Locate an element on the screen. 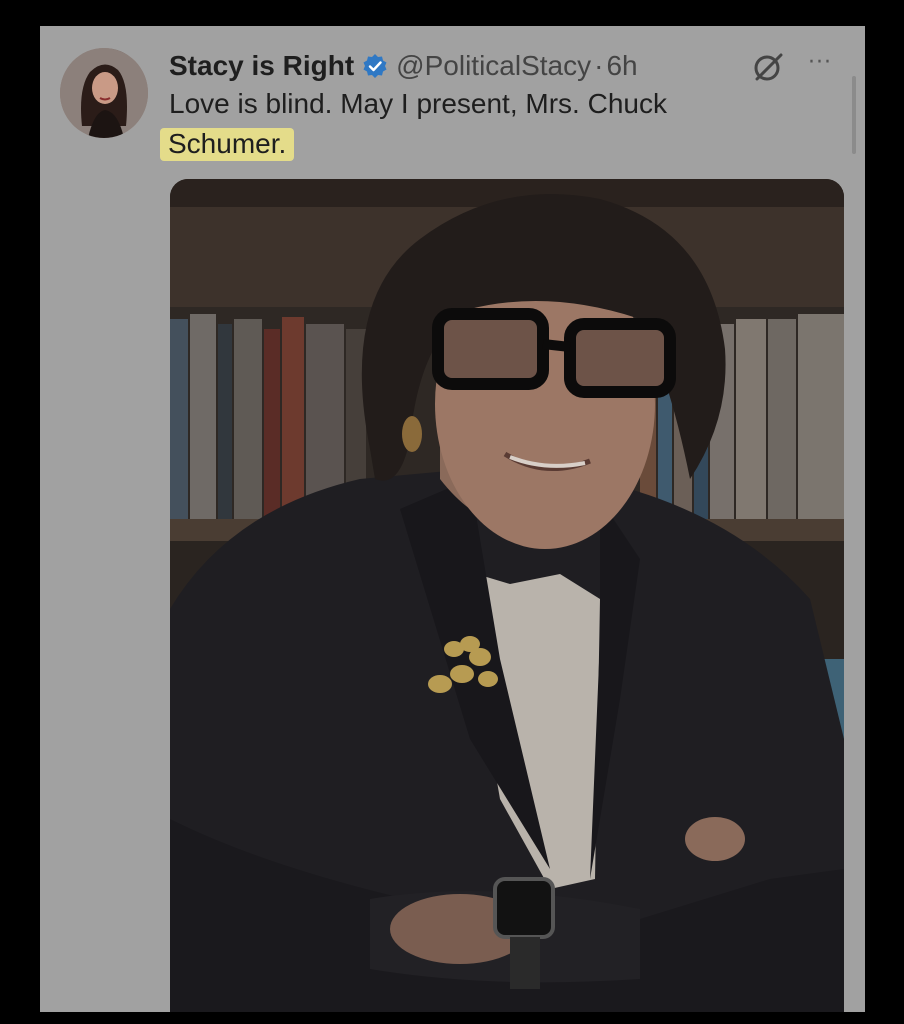 The width and height of the screenshot is (904, 1024). scrollbar is located at coordinates (854, 115).